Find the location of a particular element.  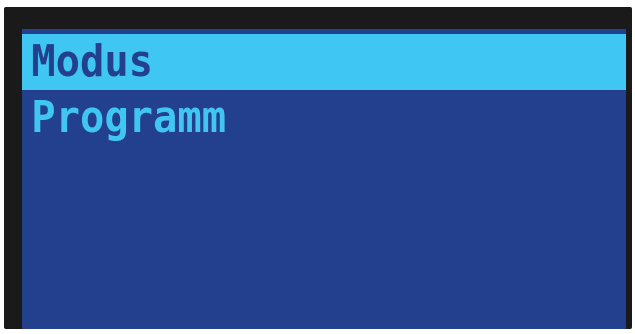

menu-item-label: Programm is located at coordinates (129, 117).